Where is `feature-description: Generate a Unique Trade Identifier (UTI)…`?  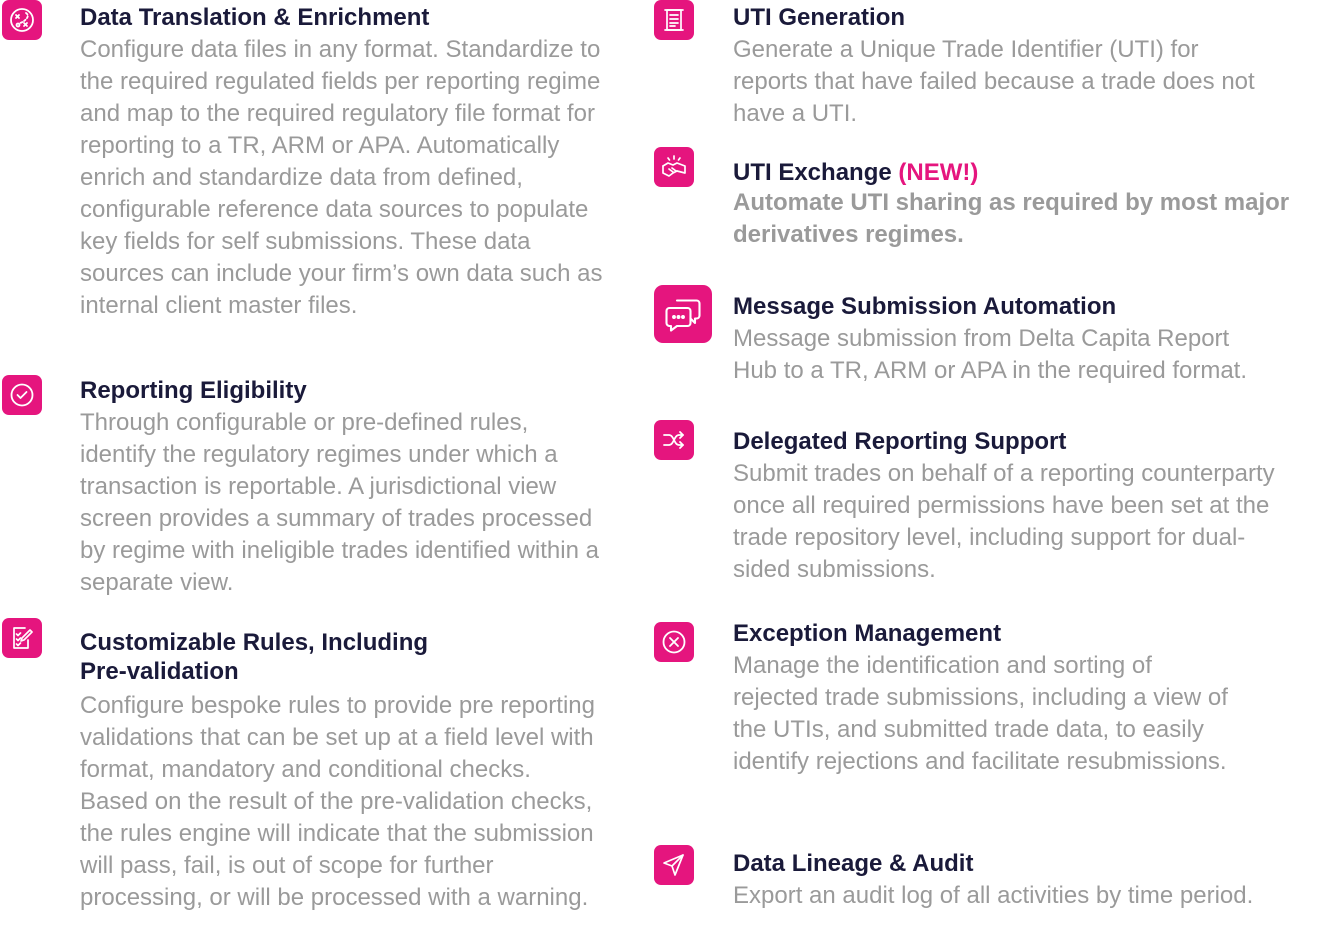
feature-description: Generate a Unique Trade Identifier (UTI)… is located at coordinates (994, 81).